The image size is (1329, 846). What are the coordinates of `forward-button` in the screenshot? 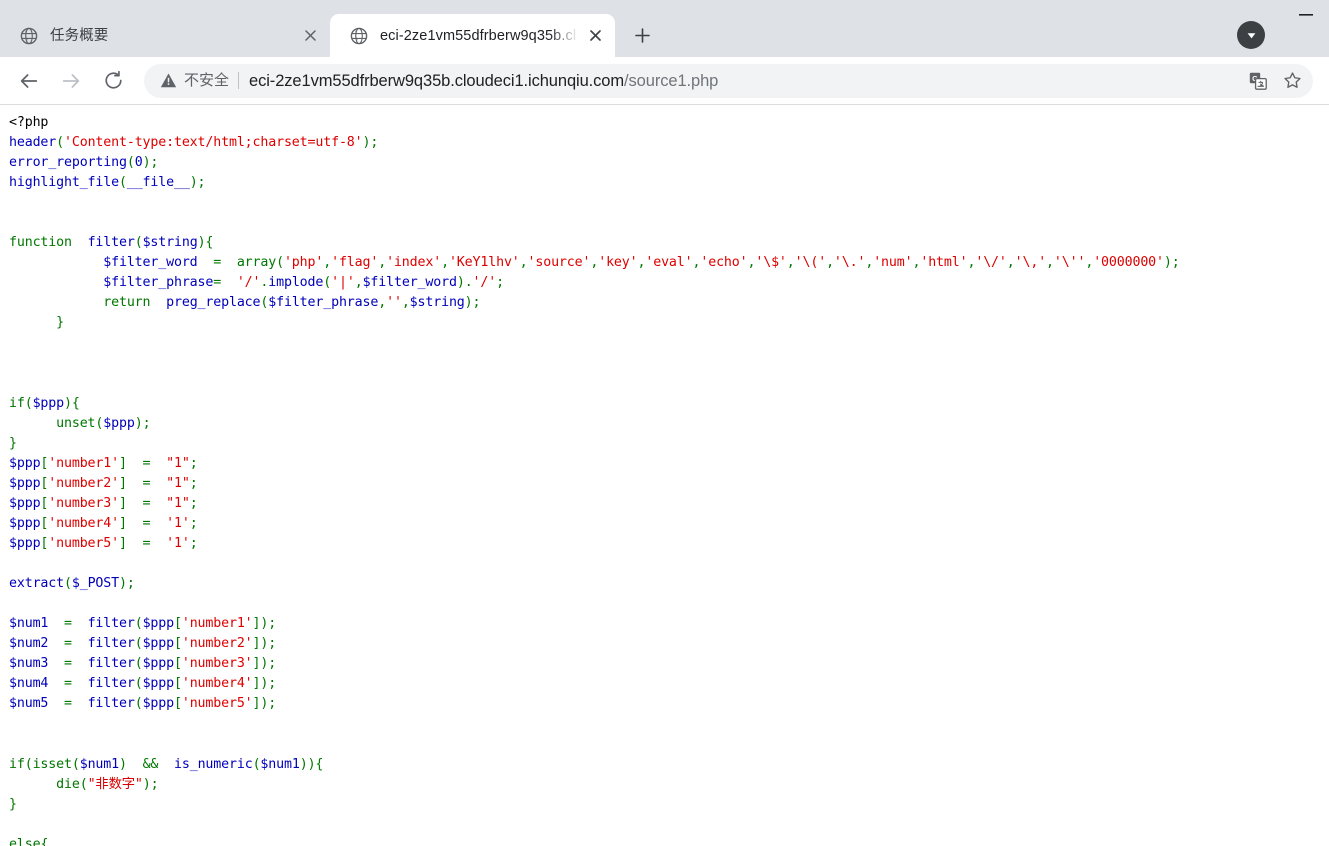 It's located at (71, 81).